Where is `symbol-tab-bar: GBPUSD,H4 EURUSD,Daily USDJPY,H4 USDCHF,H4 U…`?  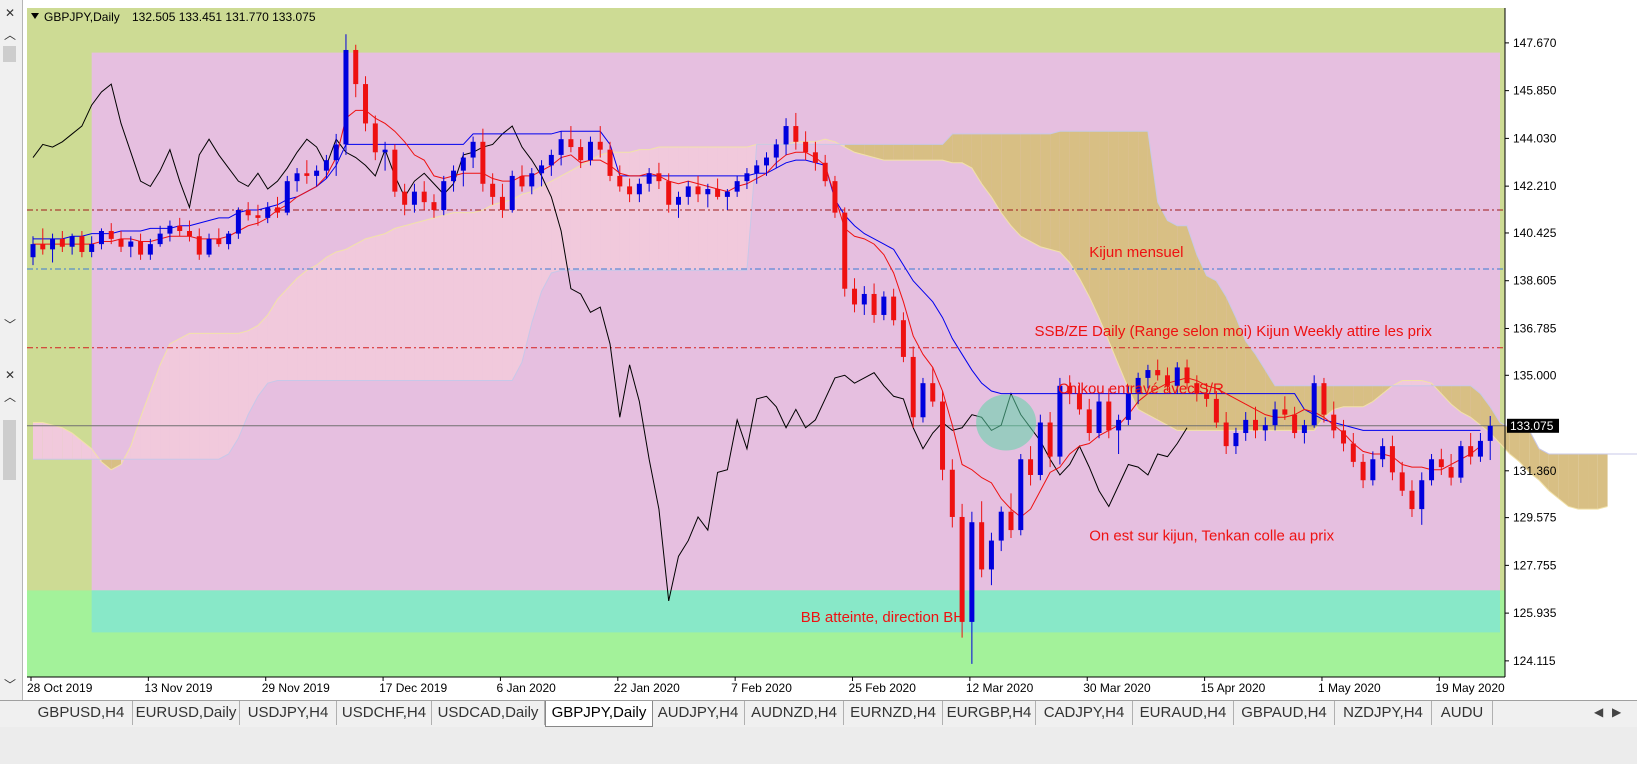
symbol-tab-bar: GBPUSD,H4 EURUSD,Daily USDJPY,H4 USDCHF,H4 U… is located at coordinates (818, 713).